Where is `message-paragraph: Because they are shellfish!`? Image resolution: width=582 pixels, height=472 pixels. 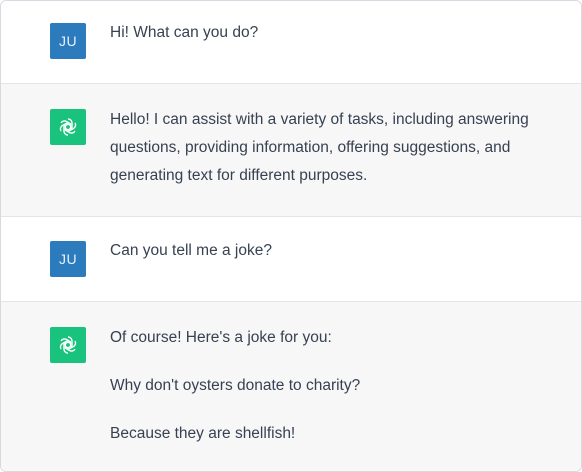
message-paragraph: Because they are shellfish! is located at coordinates (203, 433).